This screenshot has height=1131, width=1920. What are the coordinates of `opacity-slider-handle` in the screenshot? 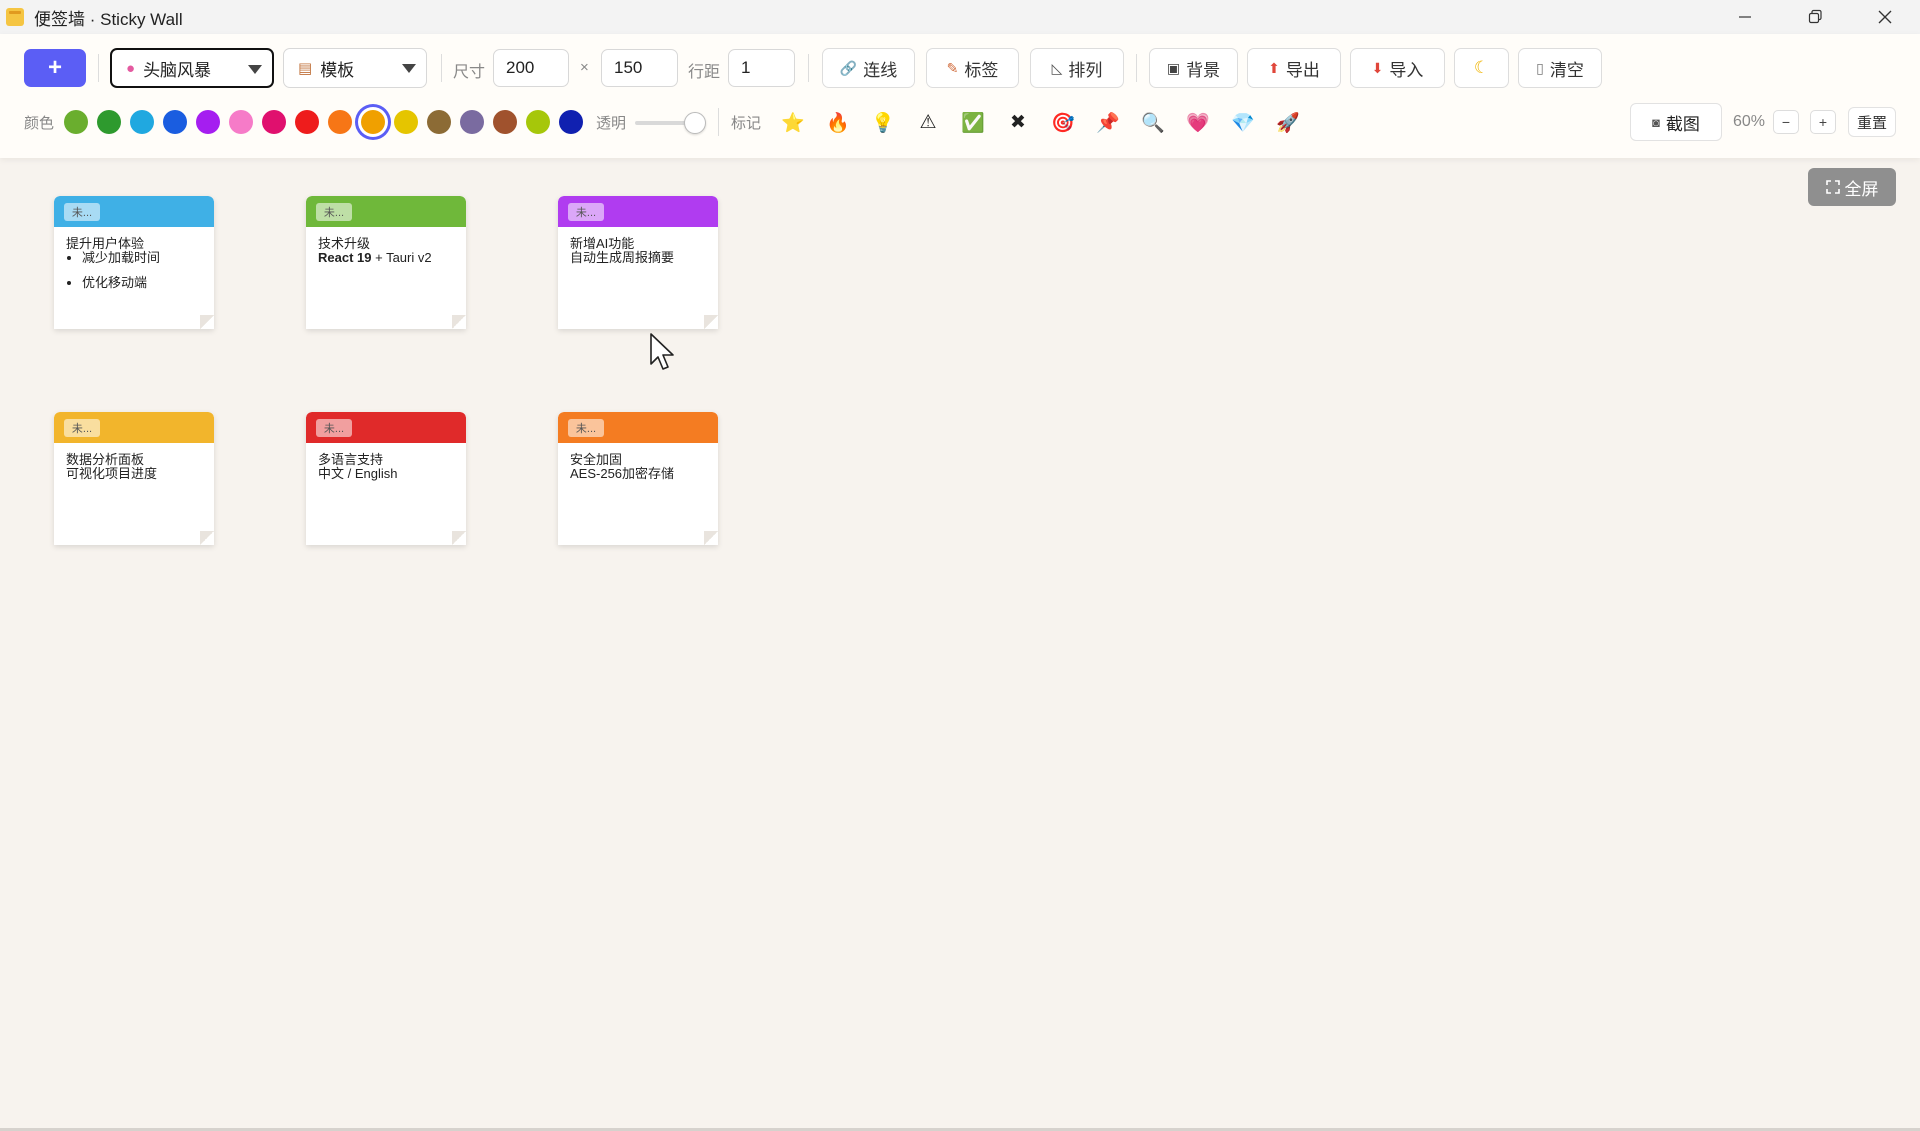 It's located at (695, 123).